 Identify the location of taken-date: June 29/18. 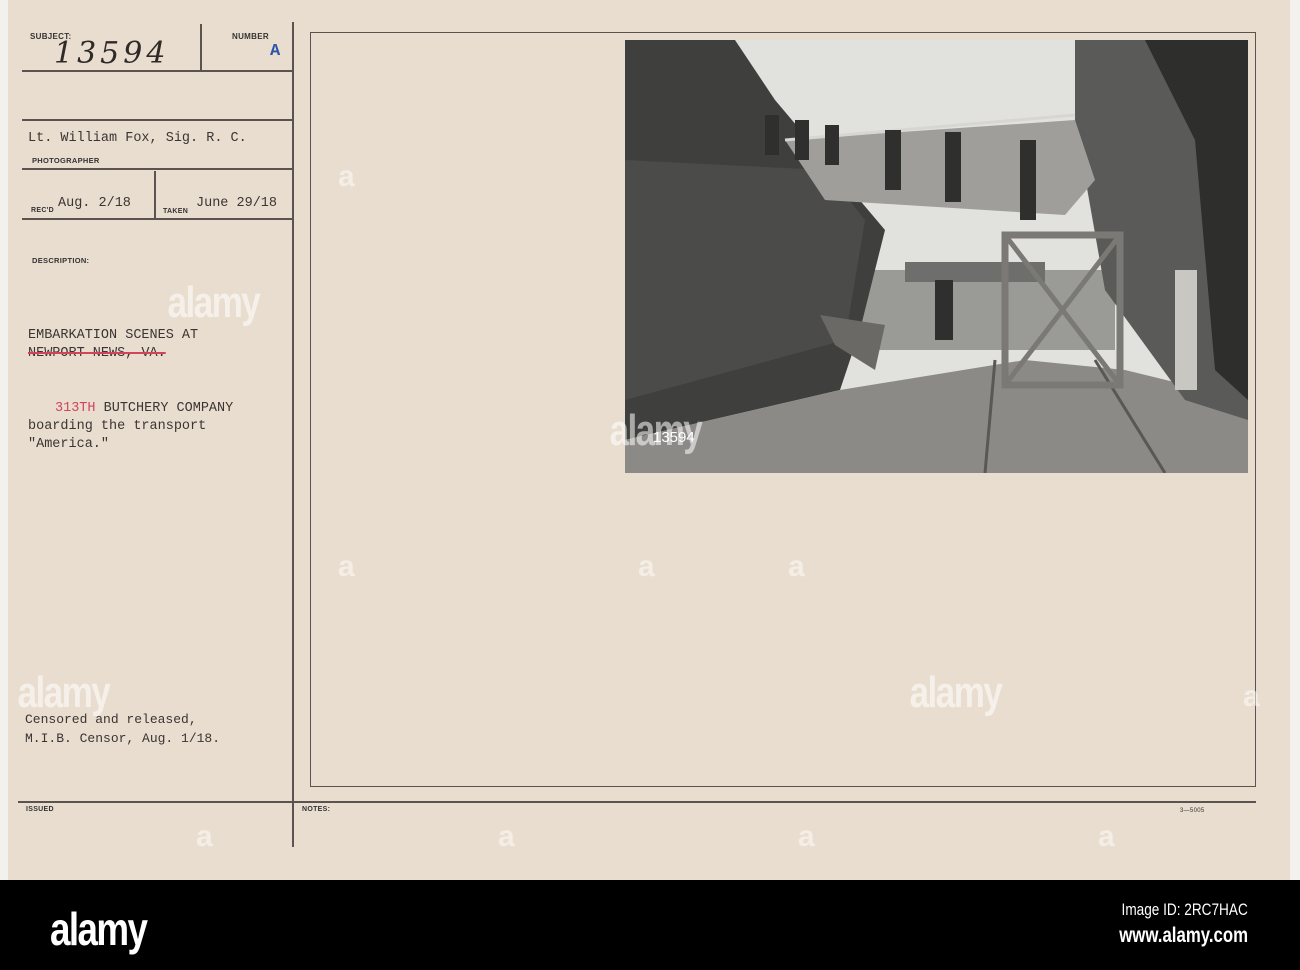
(237, 203).